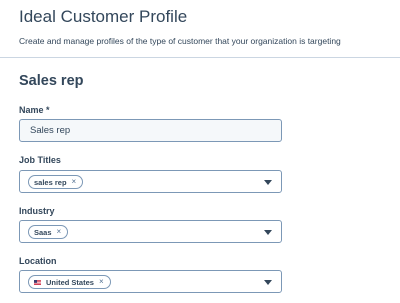  I want to click on name-label: Name *, so click(34, 110).